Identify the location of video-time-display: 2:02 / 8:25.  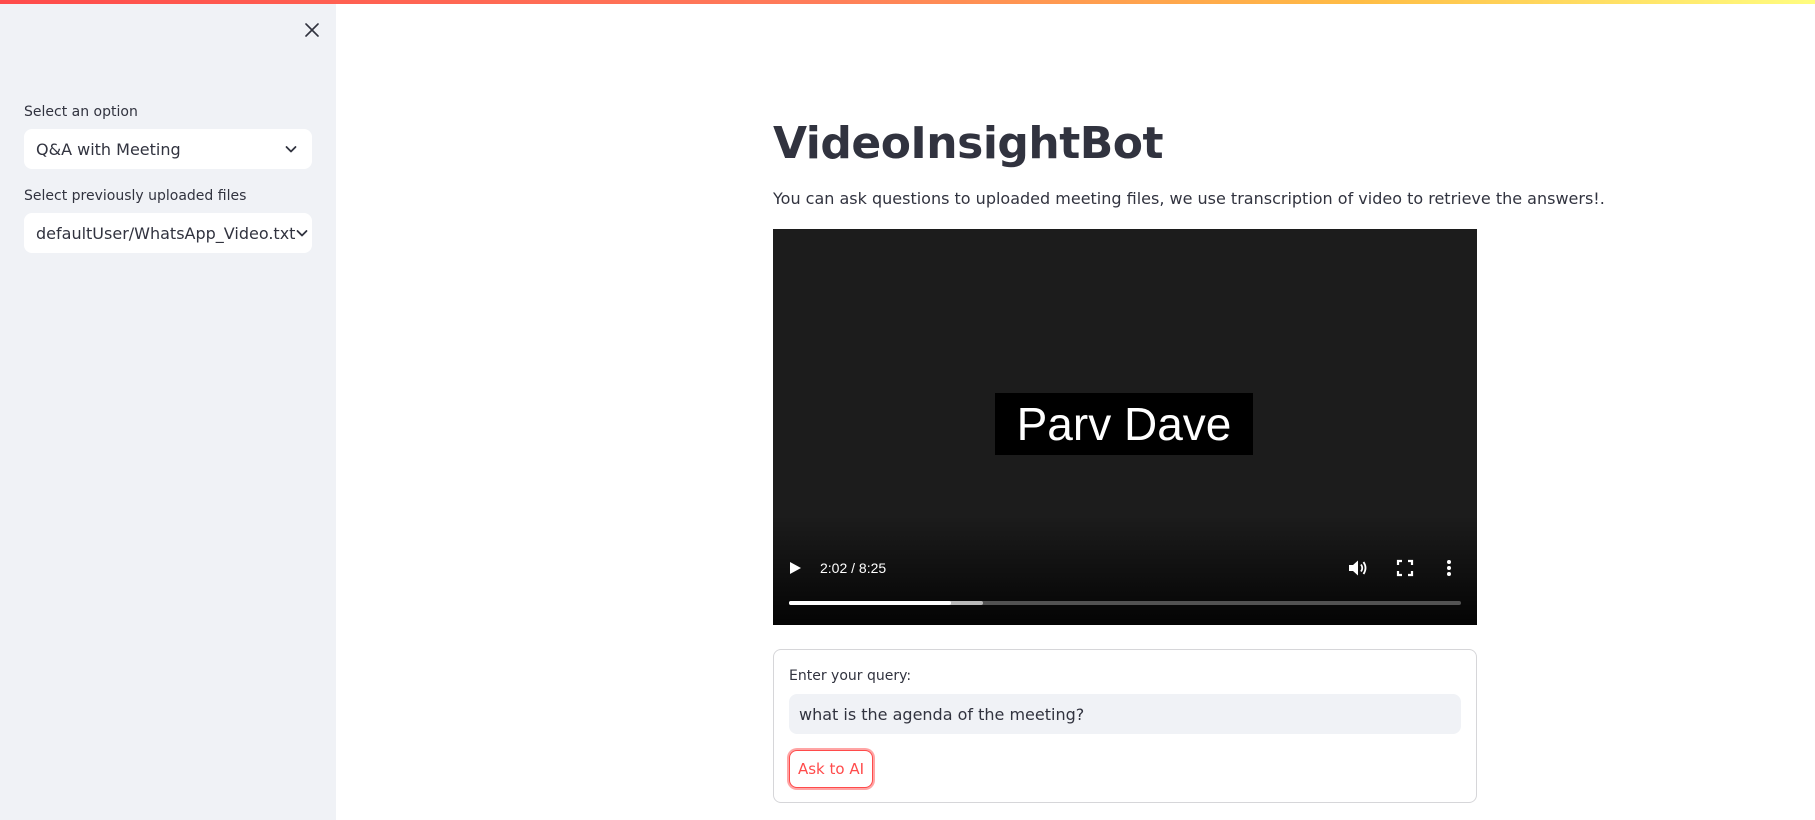
(853, 568).